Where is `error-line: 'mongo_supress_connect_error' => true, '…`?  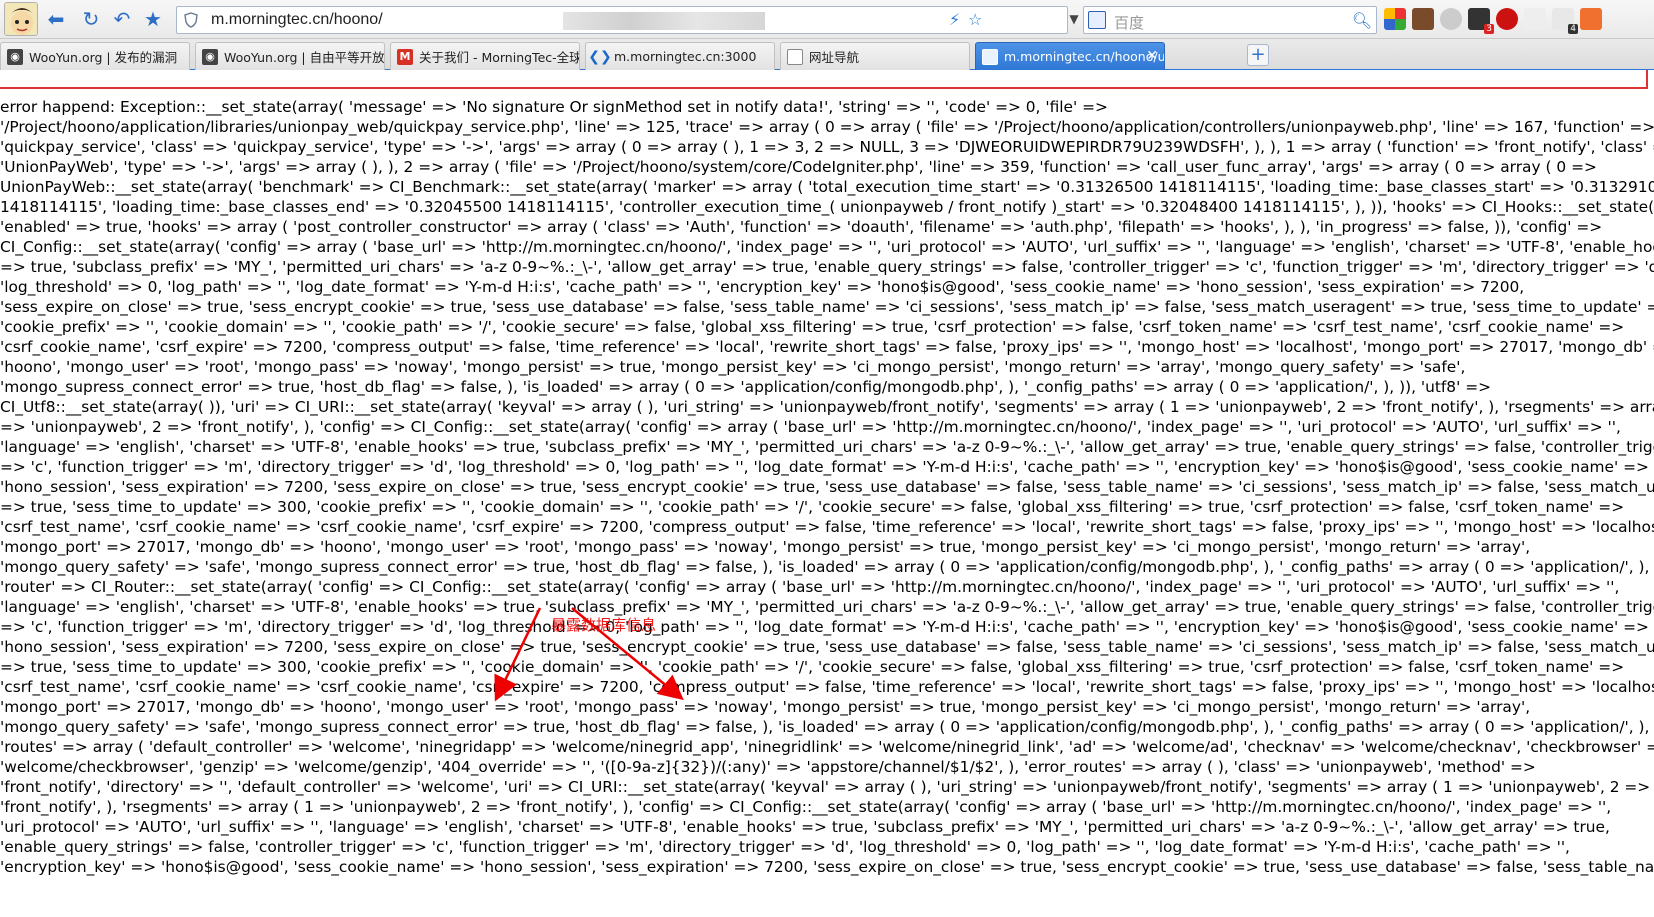
error-line: 'mongo_supress_connect_error' => true, '… is located at coordinates (746, 387).